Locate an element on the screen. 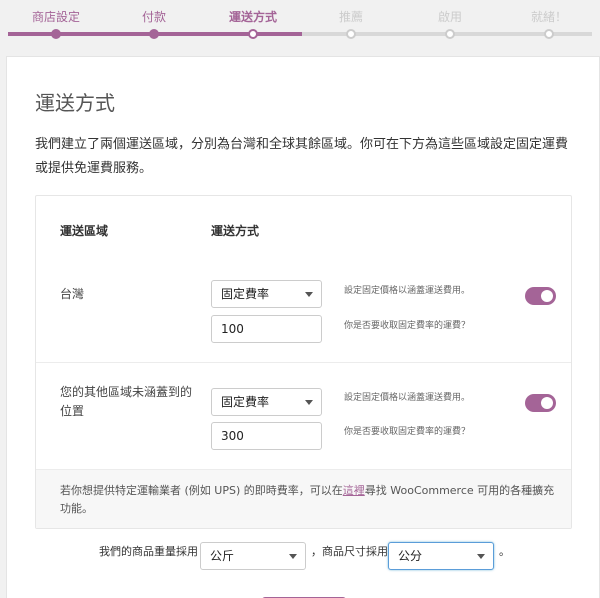  page-title: 運送方式 is located at coordinates (75, 103).